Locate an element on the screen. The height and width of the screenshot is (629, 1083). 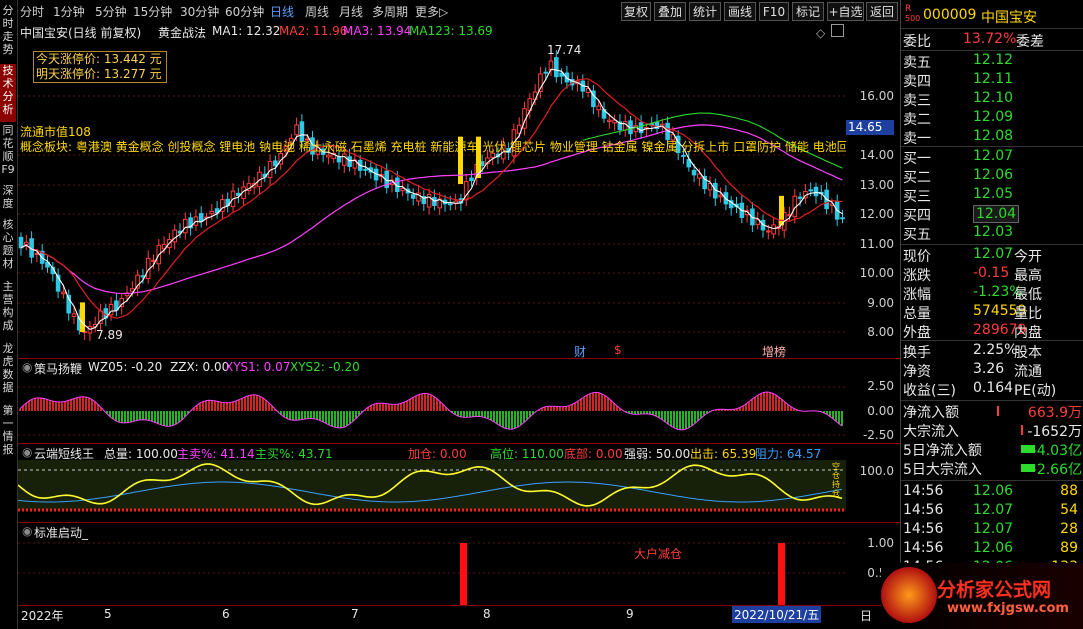
x-axis: 2022年 5 6 7 8 9 2022/10/21/五 日 is located at coordinates (447, 614).